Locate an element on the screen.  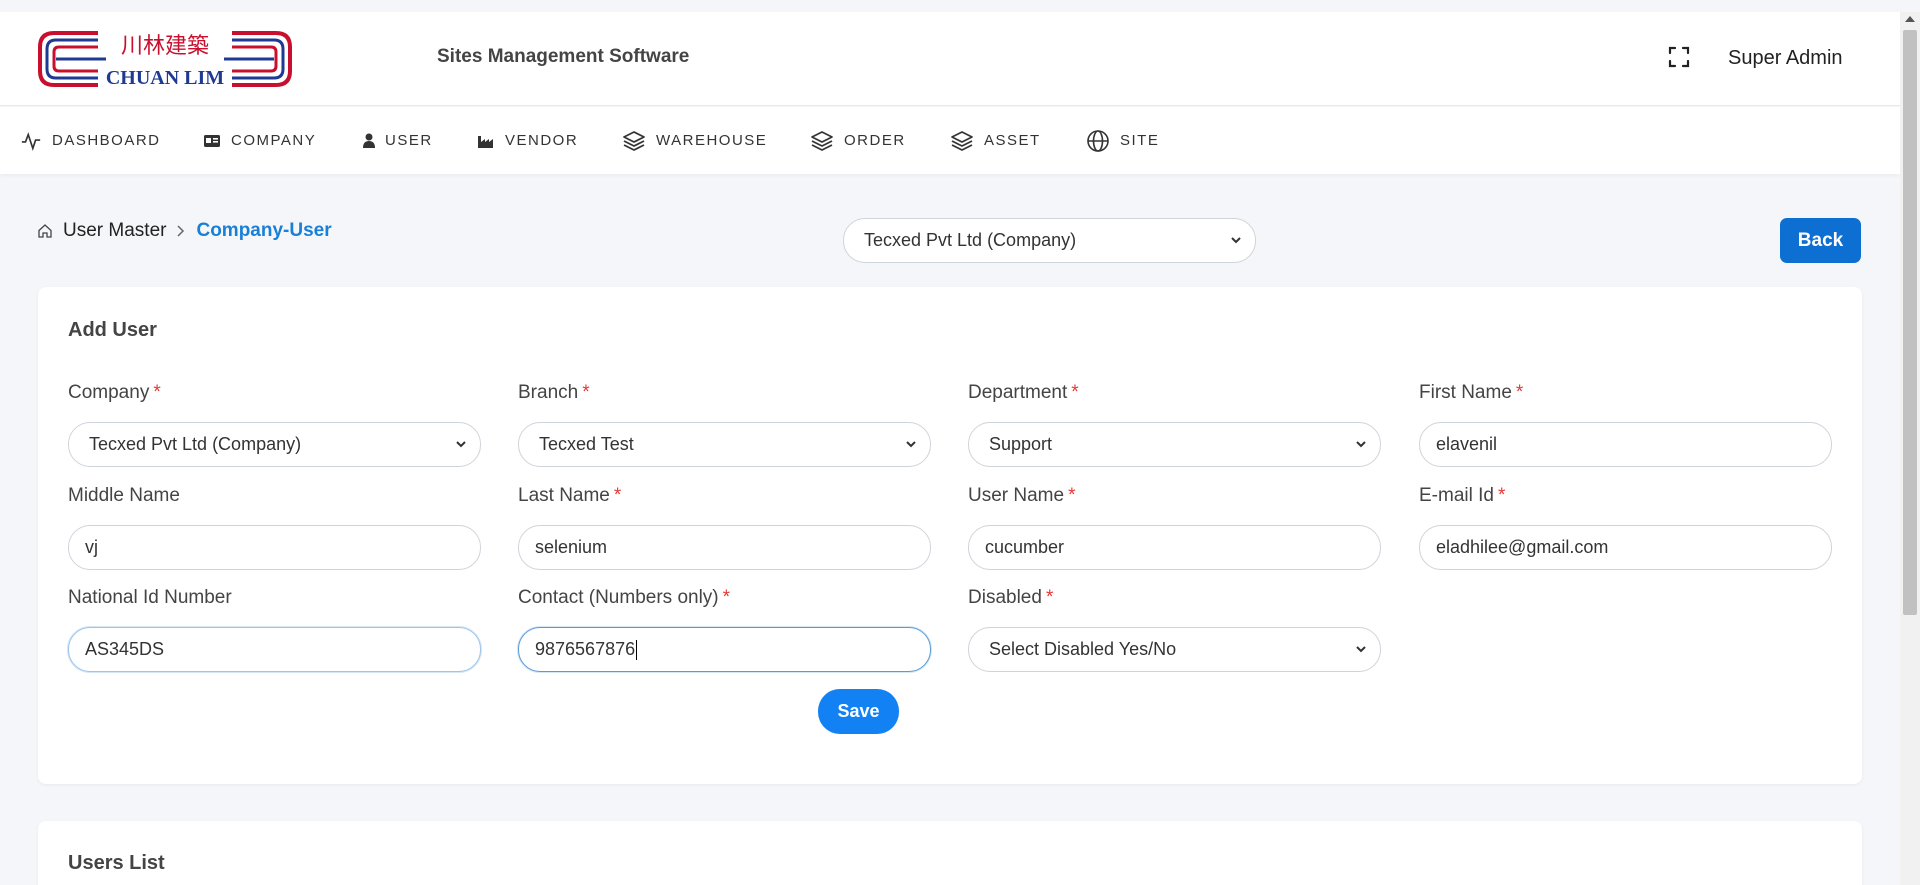
nav-item-company: COMPANY is located at coordinates (259, 140).